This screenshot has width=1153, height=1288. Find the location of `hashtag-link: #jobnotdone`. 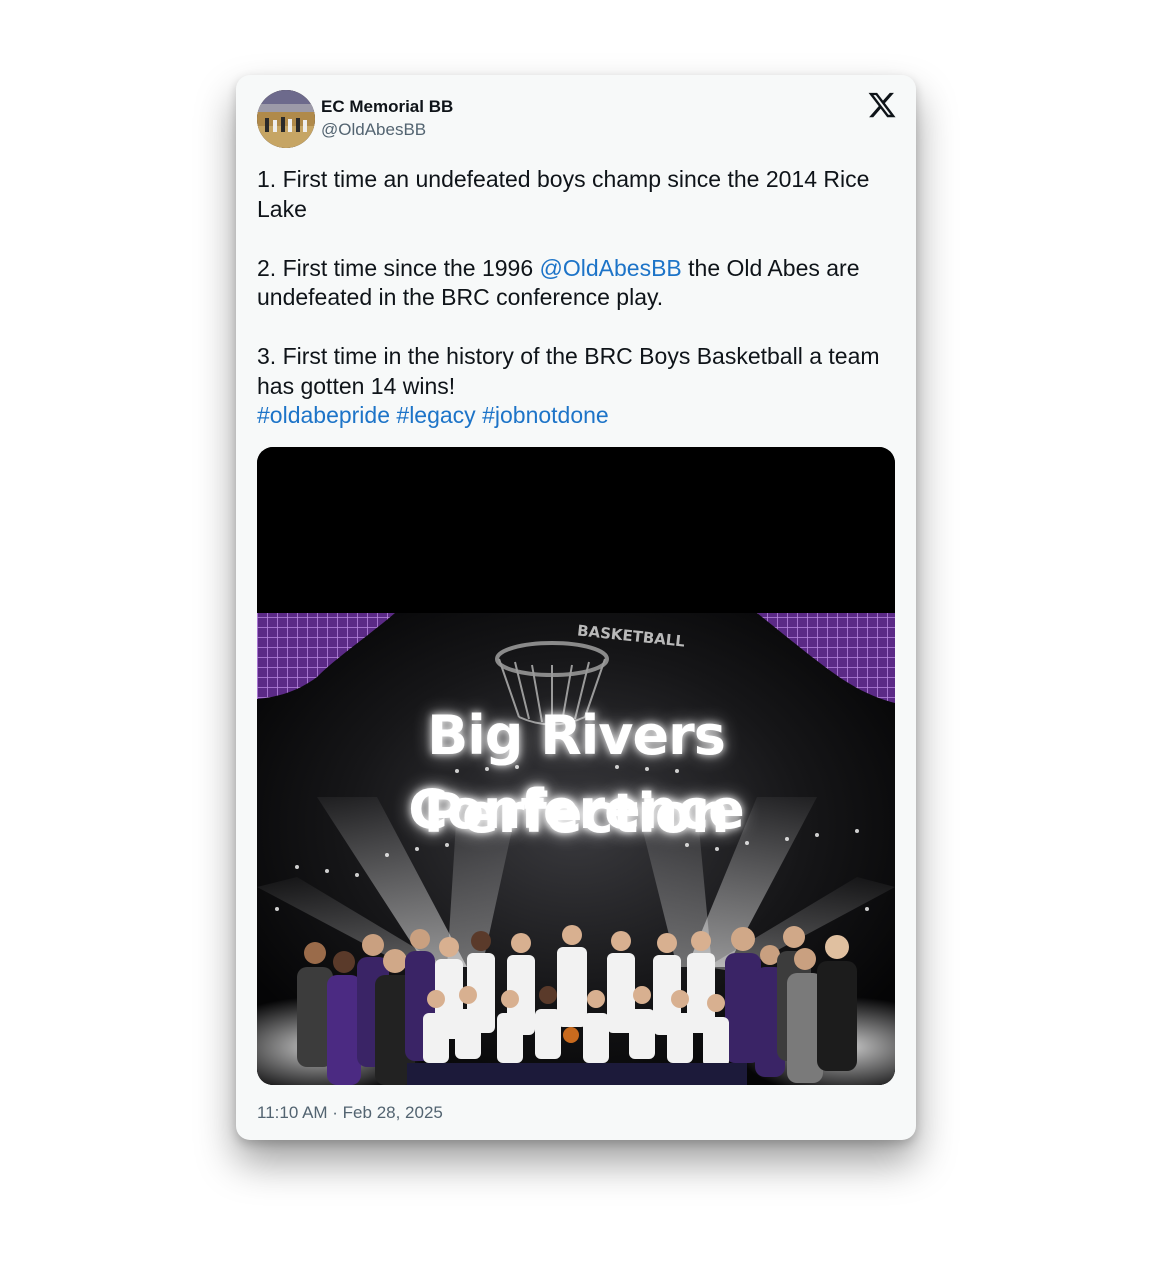

hashtag-link: #jobnotdone is located at coordinates (545, 415).